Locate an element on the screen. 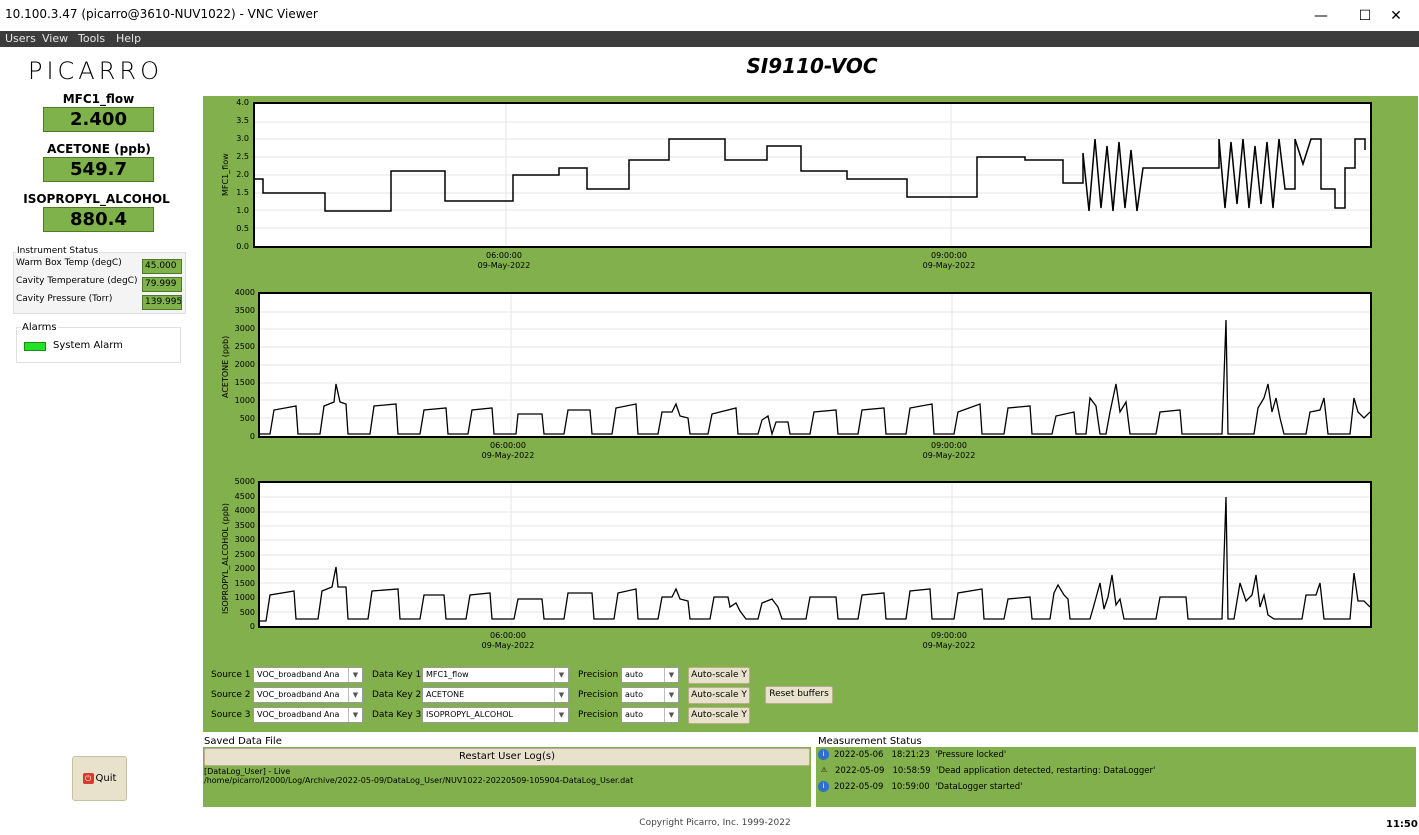  copyright-text: Copyright Picarro, Inc. 1999-2022 is located at coordinates (715, 823).